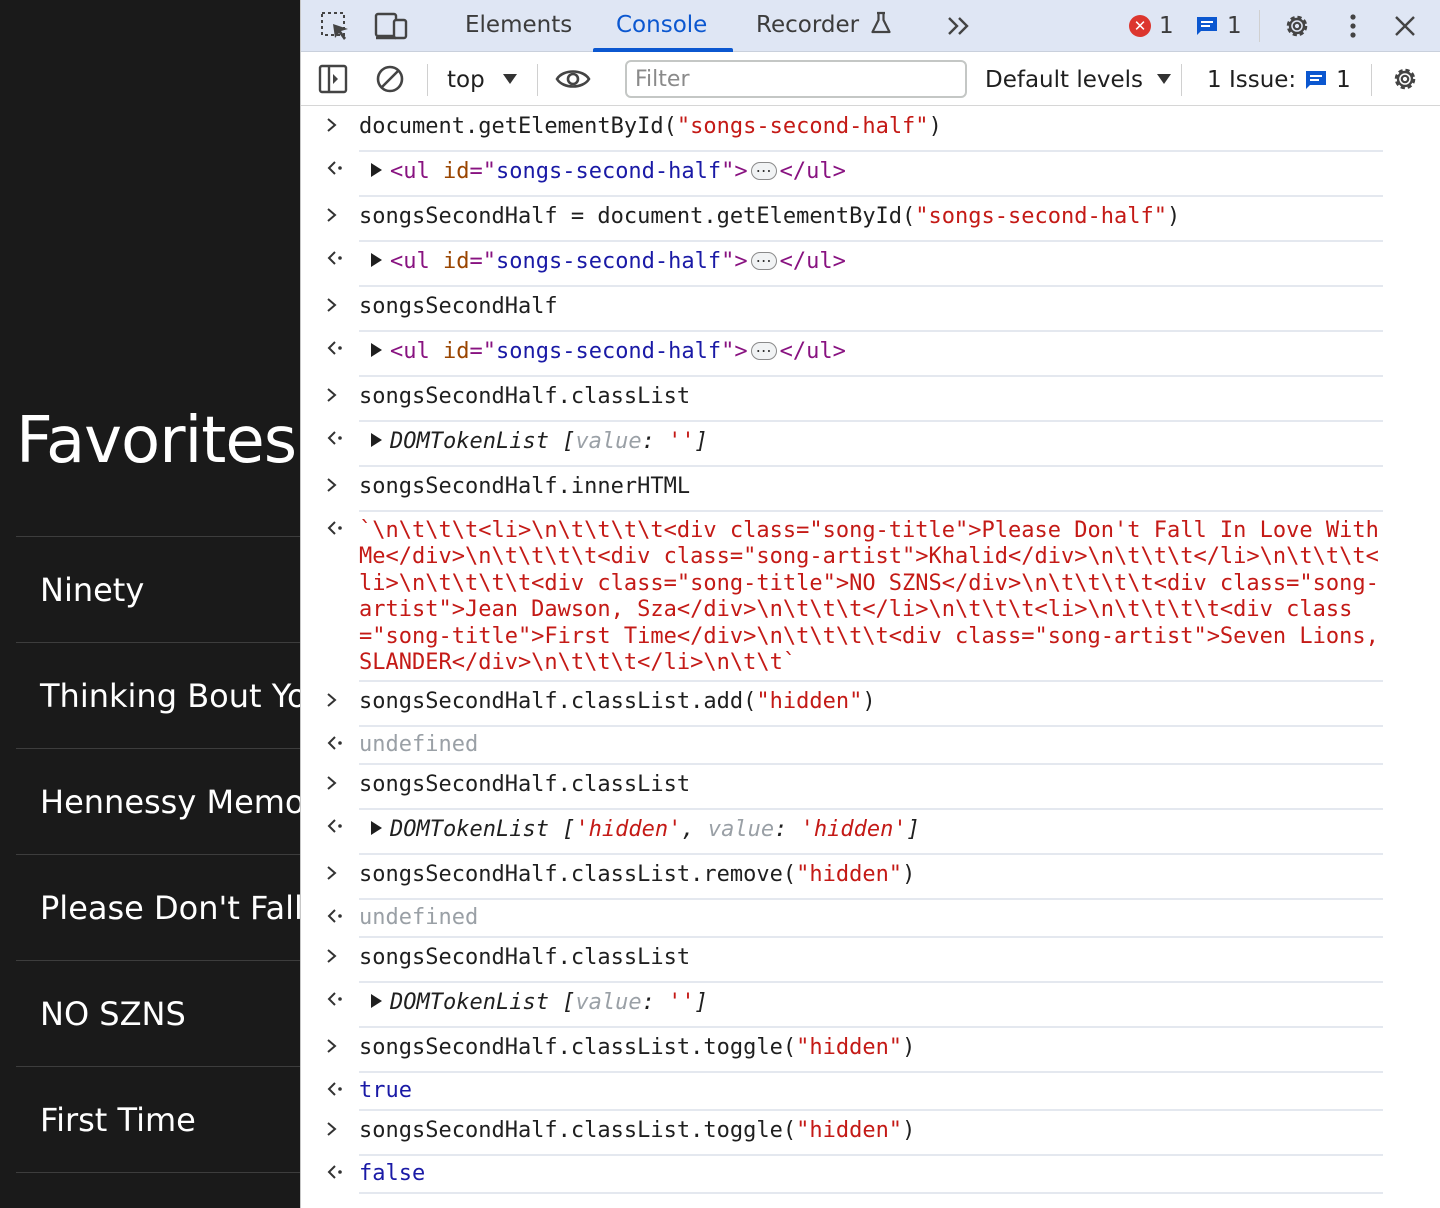 Image resolution: width=1440 pixels, height=1208 pixels. What do you see at coordinates (390, 79) in the screenshot?
I see `clear-console-icon` at bounding box center [390, 79].